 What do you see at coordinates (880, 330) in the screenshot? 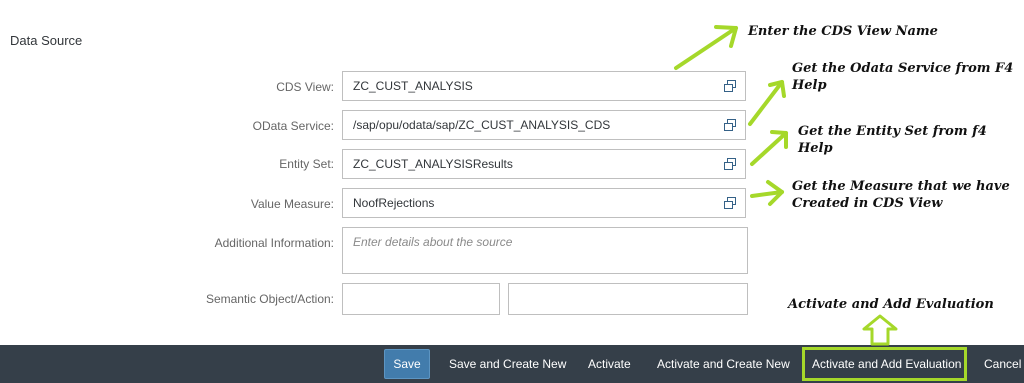
I see `arrow-up-icon` at bounding box center [880, 330].